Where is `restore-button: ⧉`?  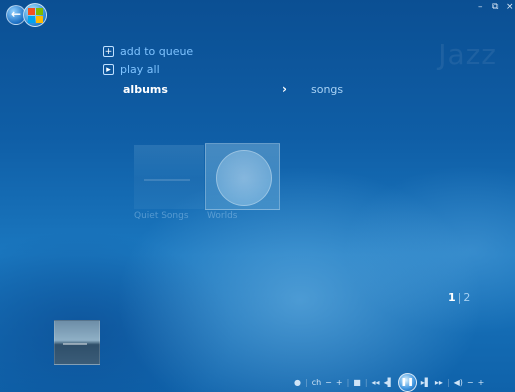
restore-button: ⧉ is located at coordinates (495, 7).